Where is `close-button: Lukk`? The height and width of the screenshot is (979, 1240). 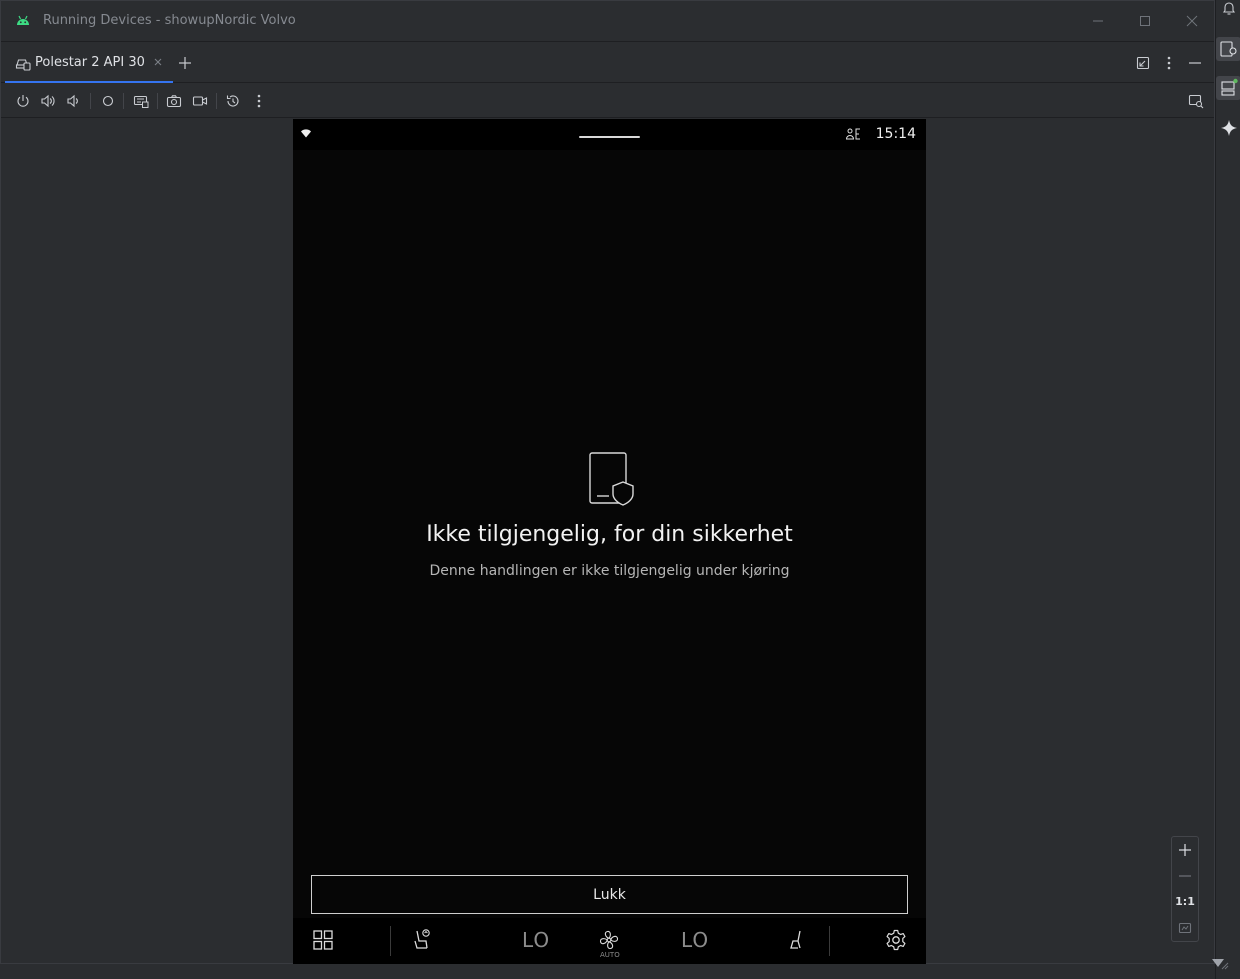
close-button: Lukk is located at coordinates (609, 894).